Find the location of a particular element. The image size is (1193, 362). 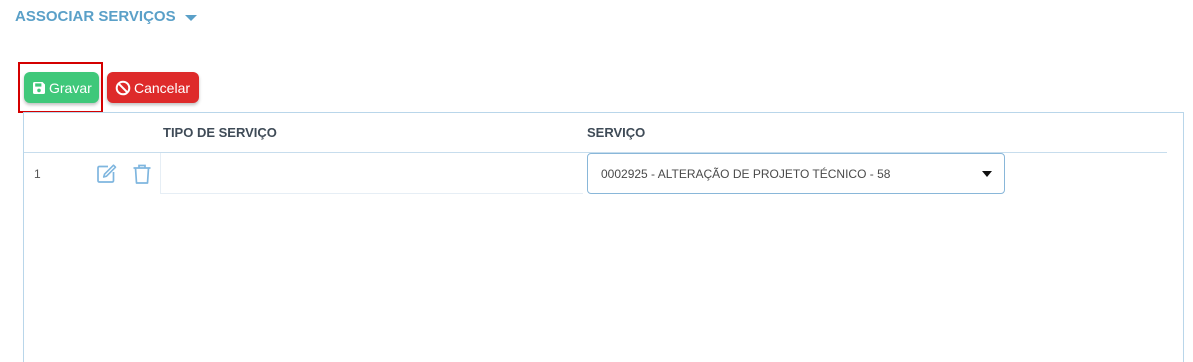

save-button: Gravar is located at coordinates (61, 87).